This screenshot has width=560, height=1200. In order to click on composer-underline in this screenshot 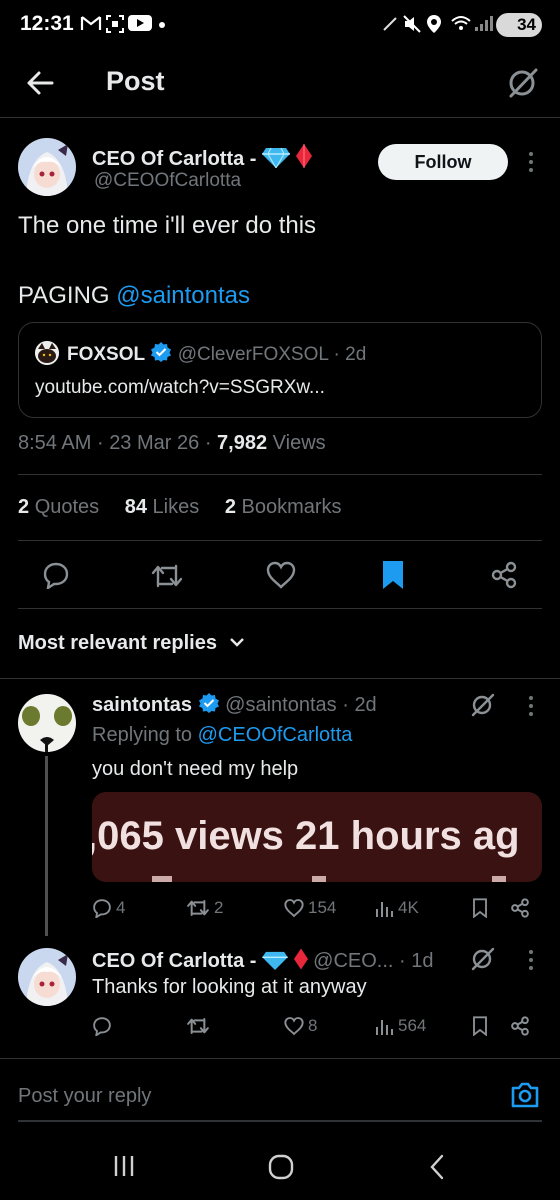, I will do `click(280, 1121)`.